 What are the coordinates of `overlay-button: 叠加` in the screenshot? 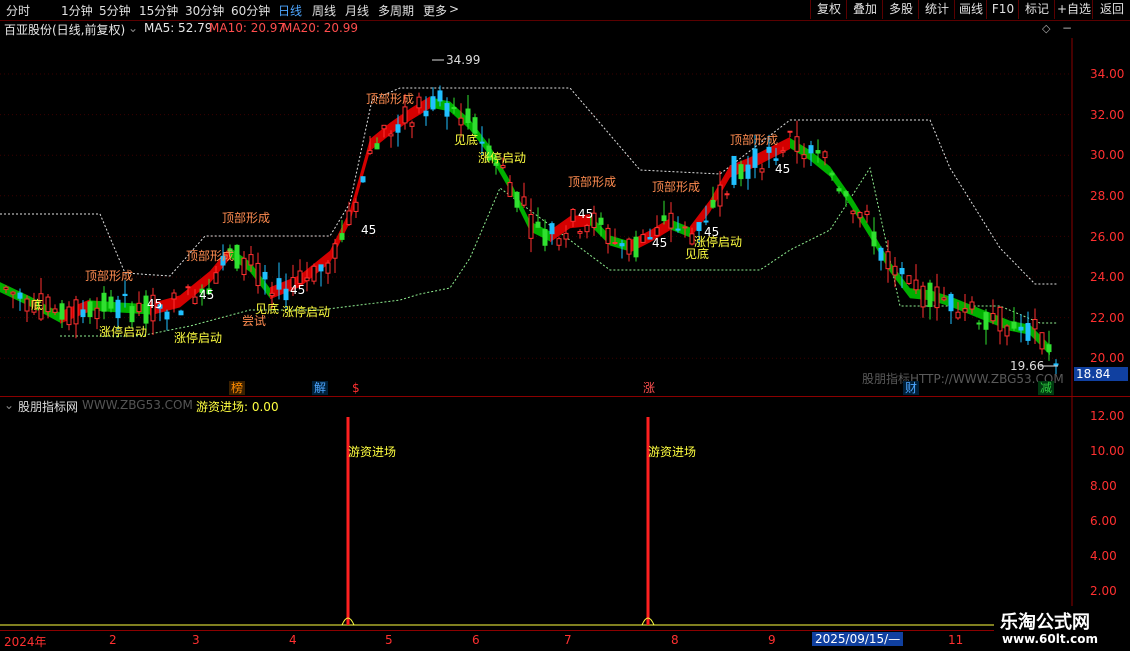 It's located at (864, 9).